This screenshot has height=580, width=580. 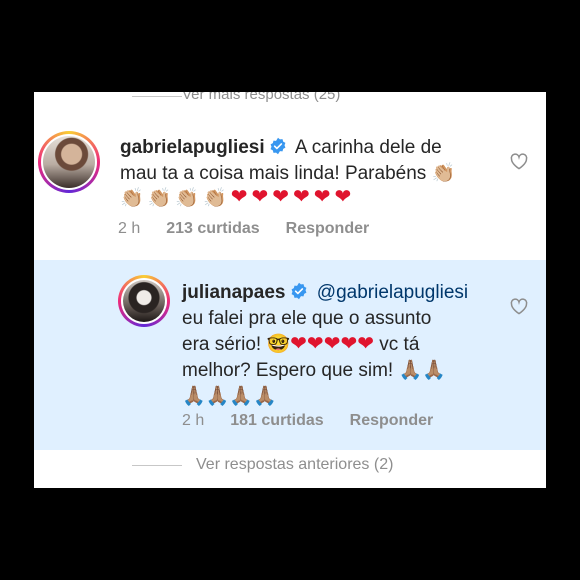 I want to click on mention-link: @gabrielapugliesi, so click(x=392, y=292).